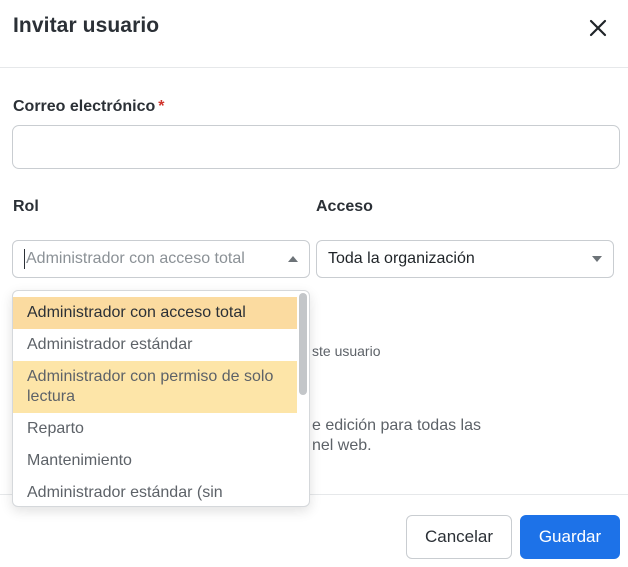 Image resolution: width=628 pixels, height=567 pixels. What do you see at coordinates (84, 106) in the screenshot?
I see `email-label-text: Correo electrónico` at bounding box center [84, 106].